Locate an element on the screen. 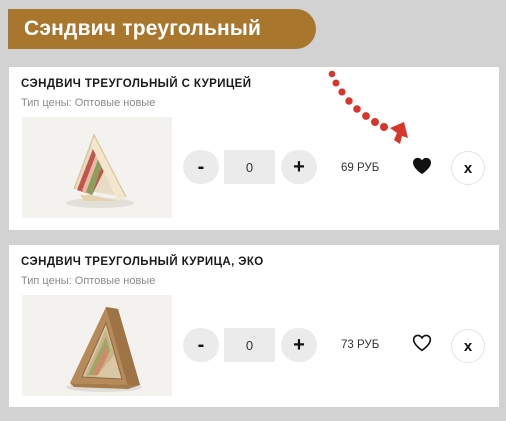  product-price: 73 РУБ is located at coordinates (360, 345).